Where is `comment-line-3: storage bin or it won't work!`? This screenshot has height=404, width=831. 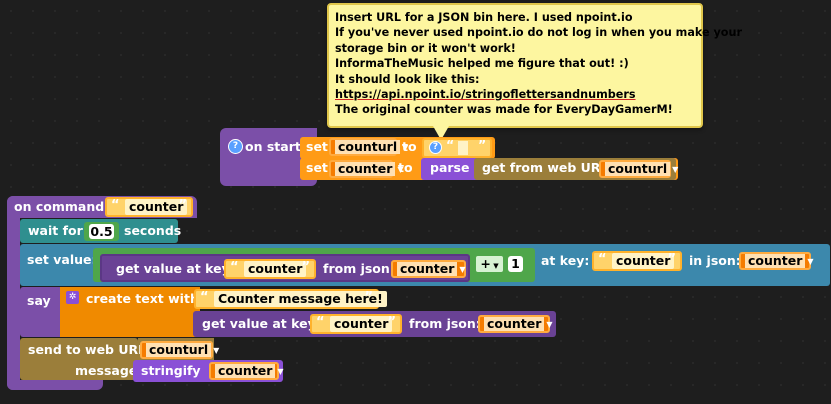 comment-line-3: storage bin or it won't work! is located at coordinates (425, 48).